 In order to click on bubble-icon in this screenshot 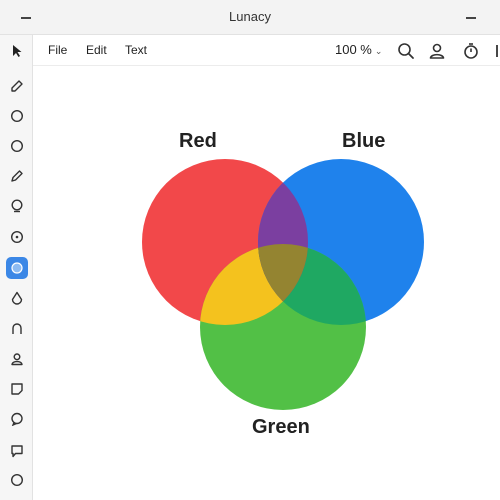, I will do `click(17, 419)`.